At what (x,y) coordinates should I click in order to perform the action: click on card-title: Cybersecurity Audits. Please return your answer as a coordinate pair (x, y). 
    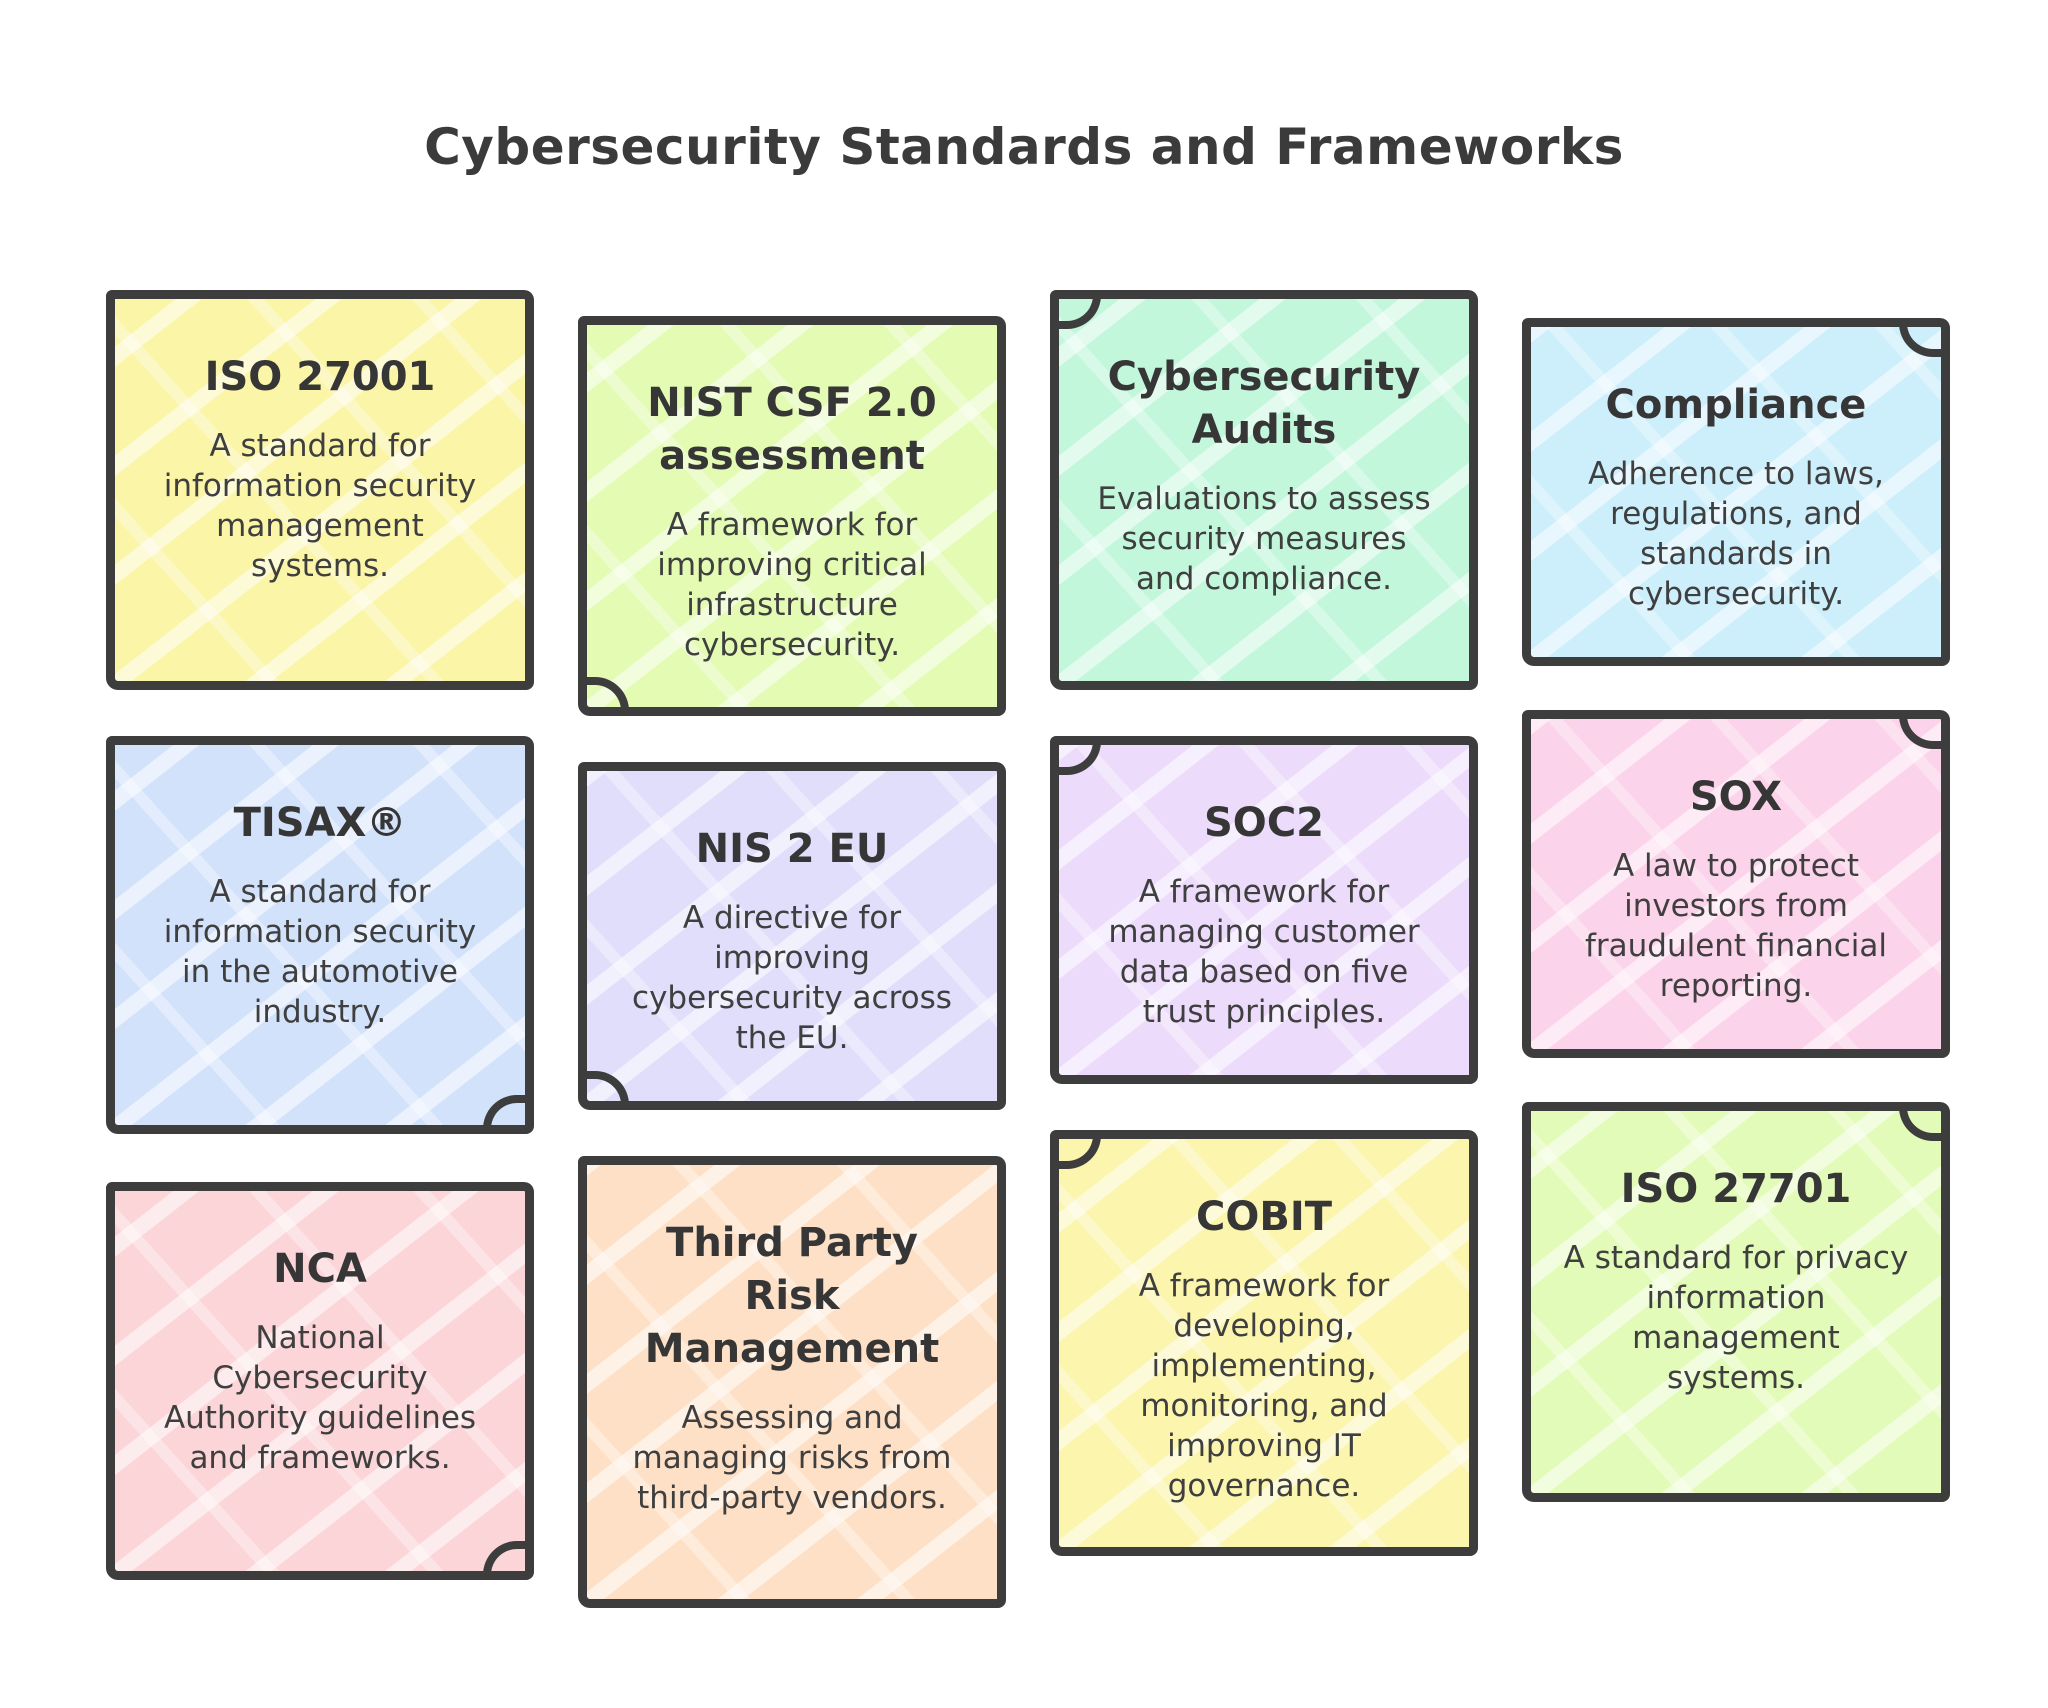
    Looking at the image, I should click on (1264, 403).